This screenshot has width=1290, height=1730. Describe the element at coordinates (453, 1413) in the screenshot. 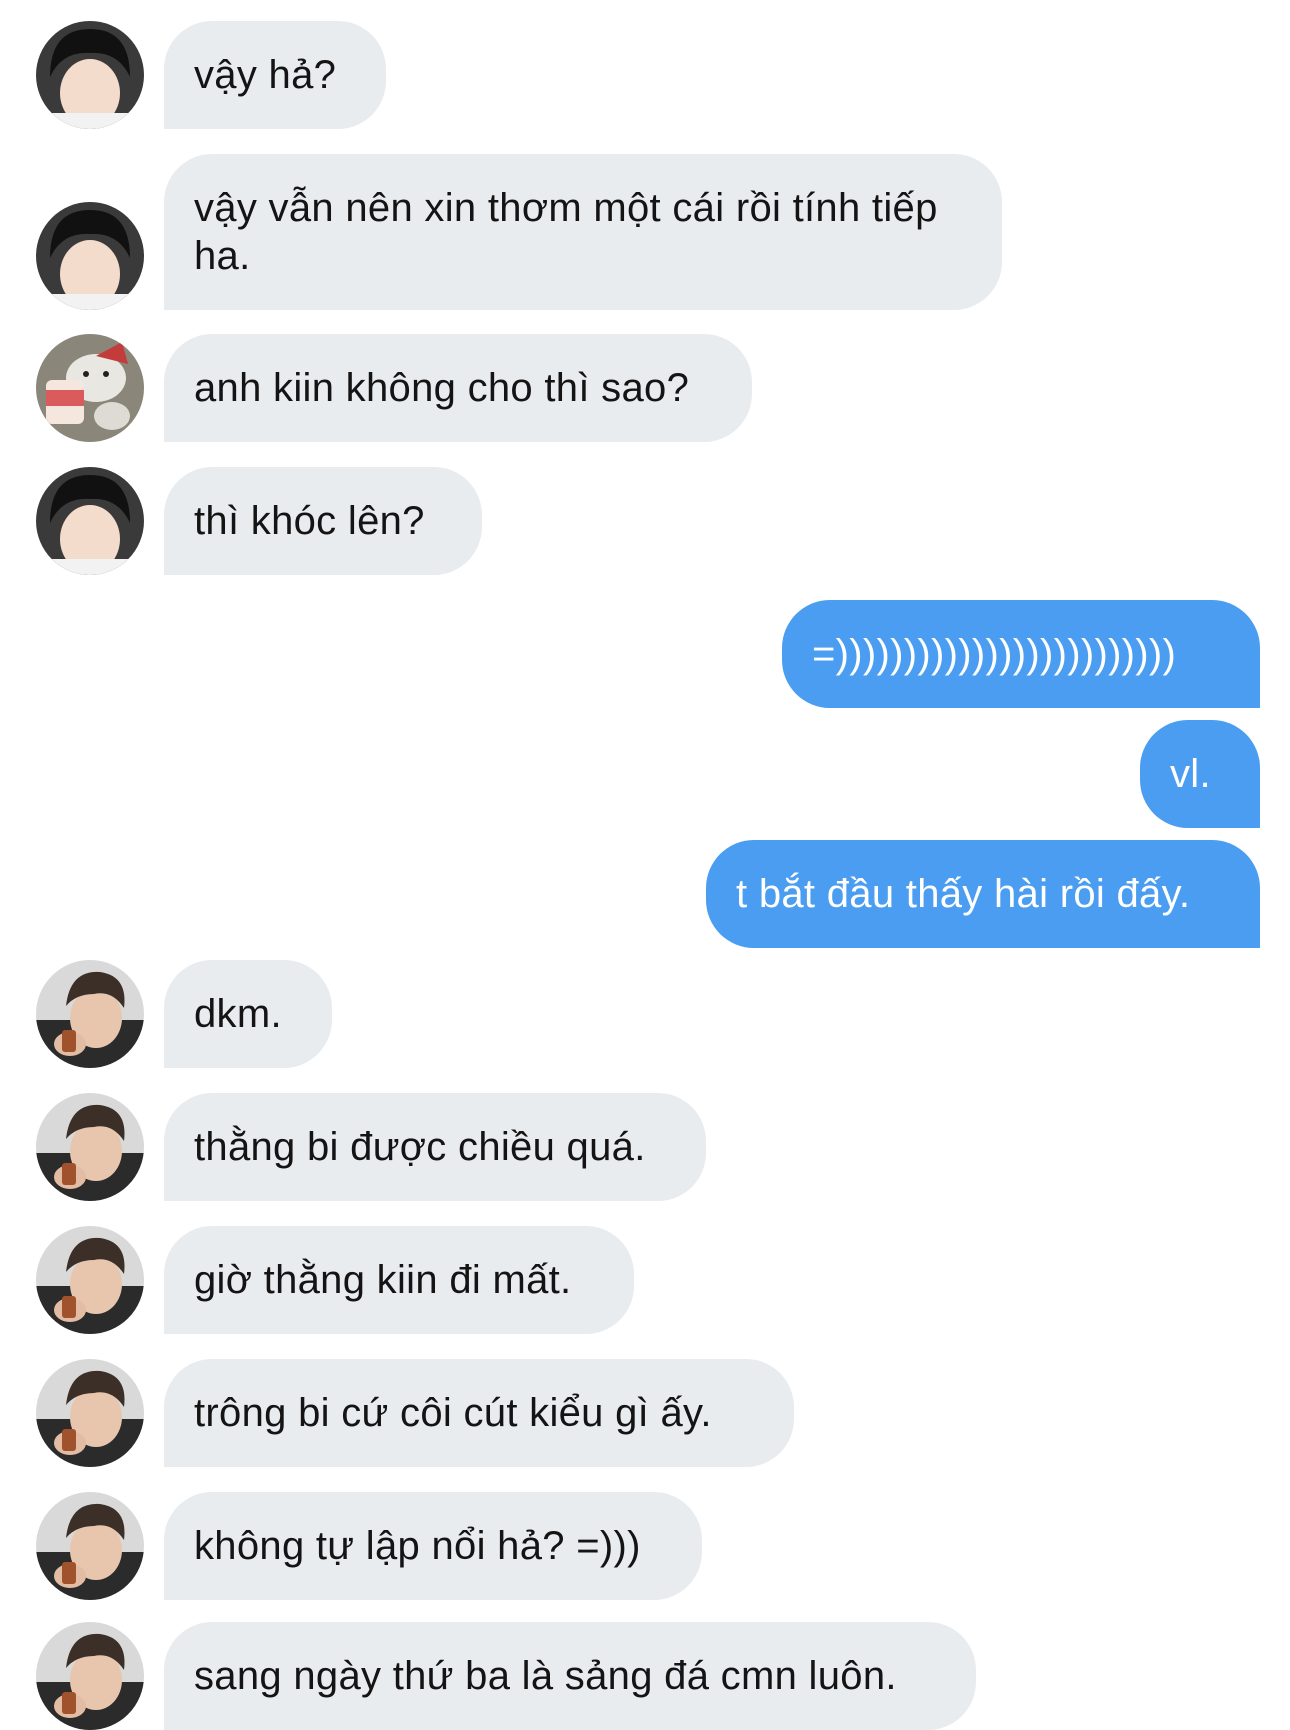

I see `message-text: trông bi cứ côi cút kiểu gì ấy.` at that location.